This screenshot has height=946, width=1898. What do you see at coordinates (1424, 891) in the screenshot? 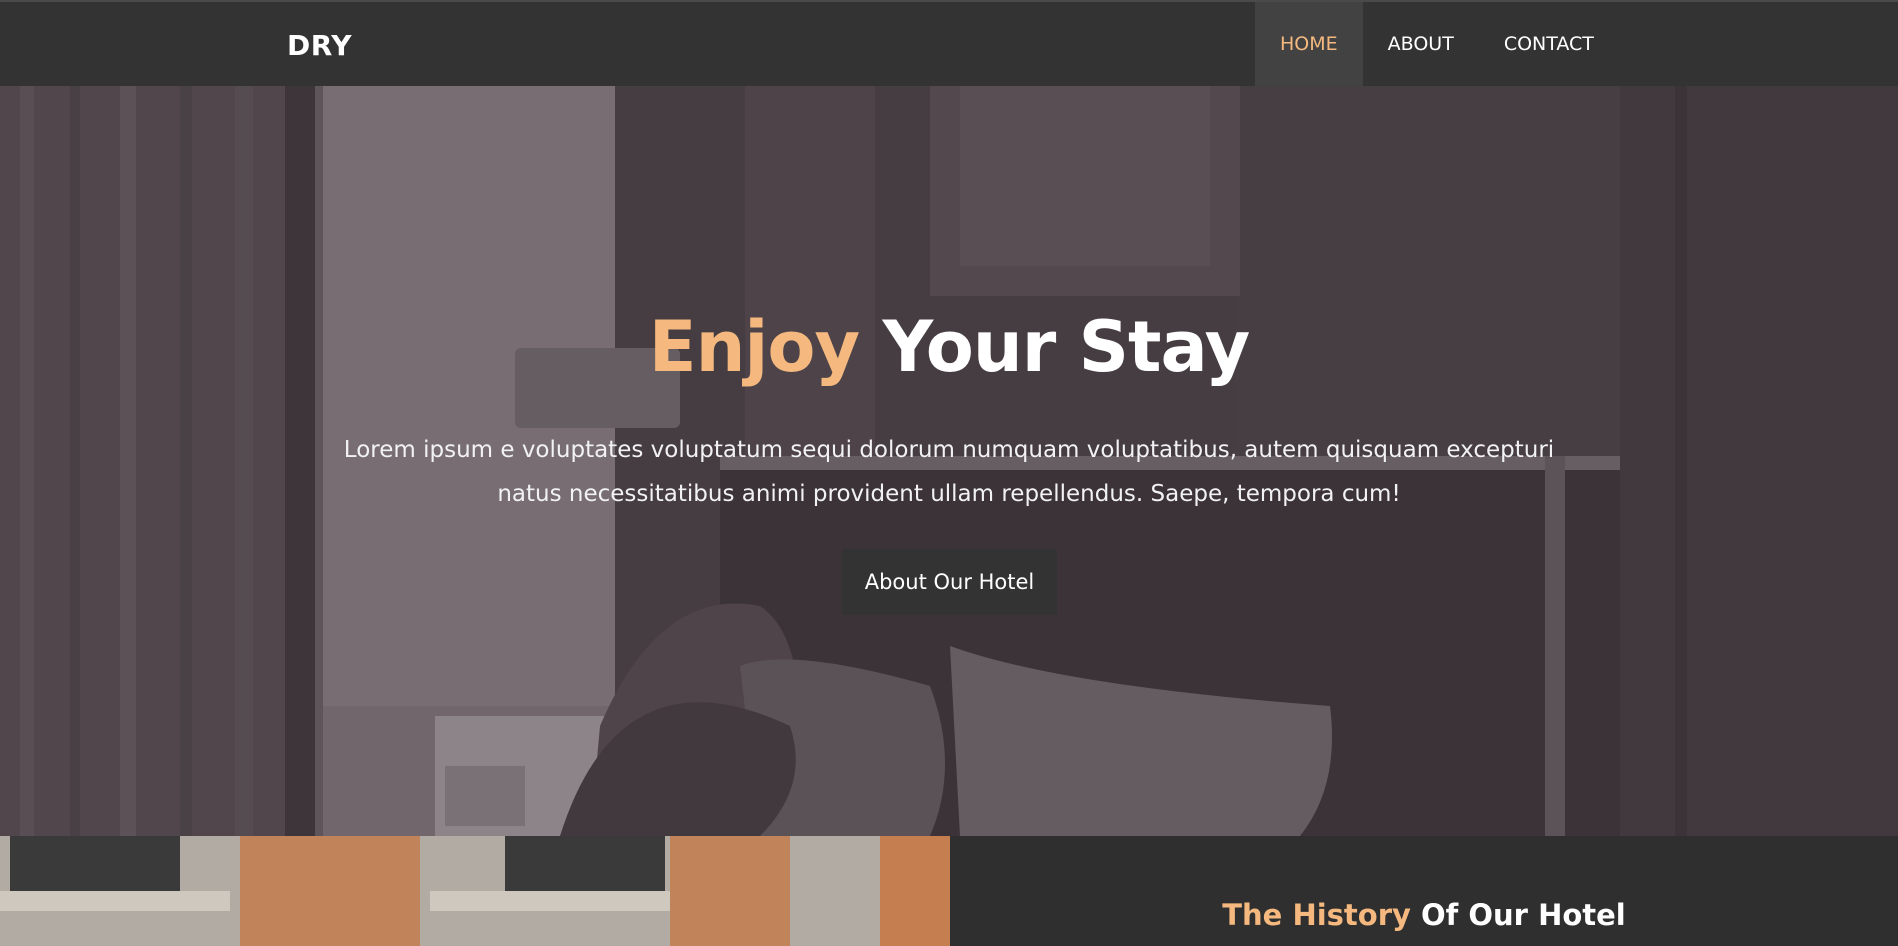
I see `history-panel: The History Of Our Hotel` at bounding box center [1424, 891].